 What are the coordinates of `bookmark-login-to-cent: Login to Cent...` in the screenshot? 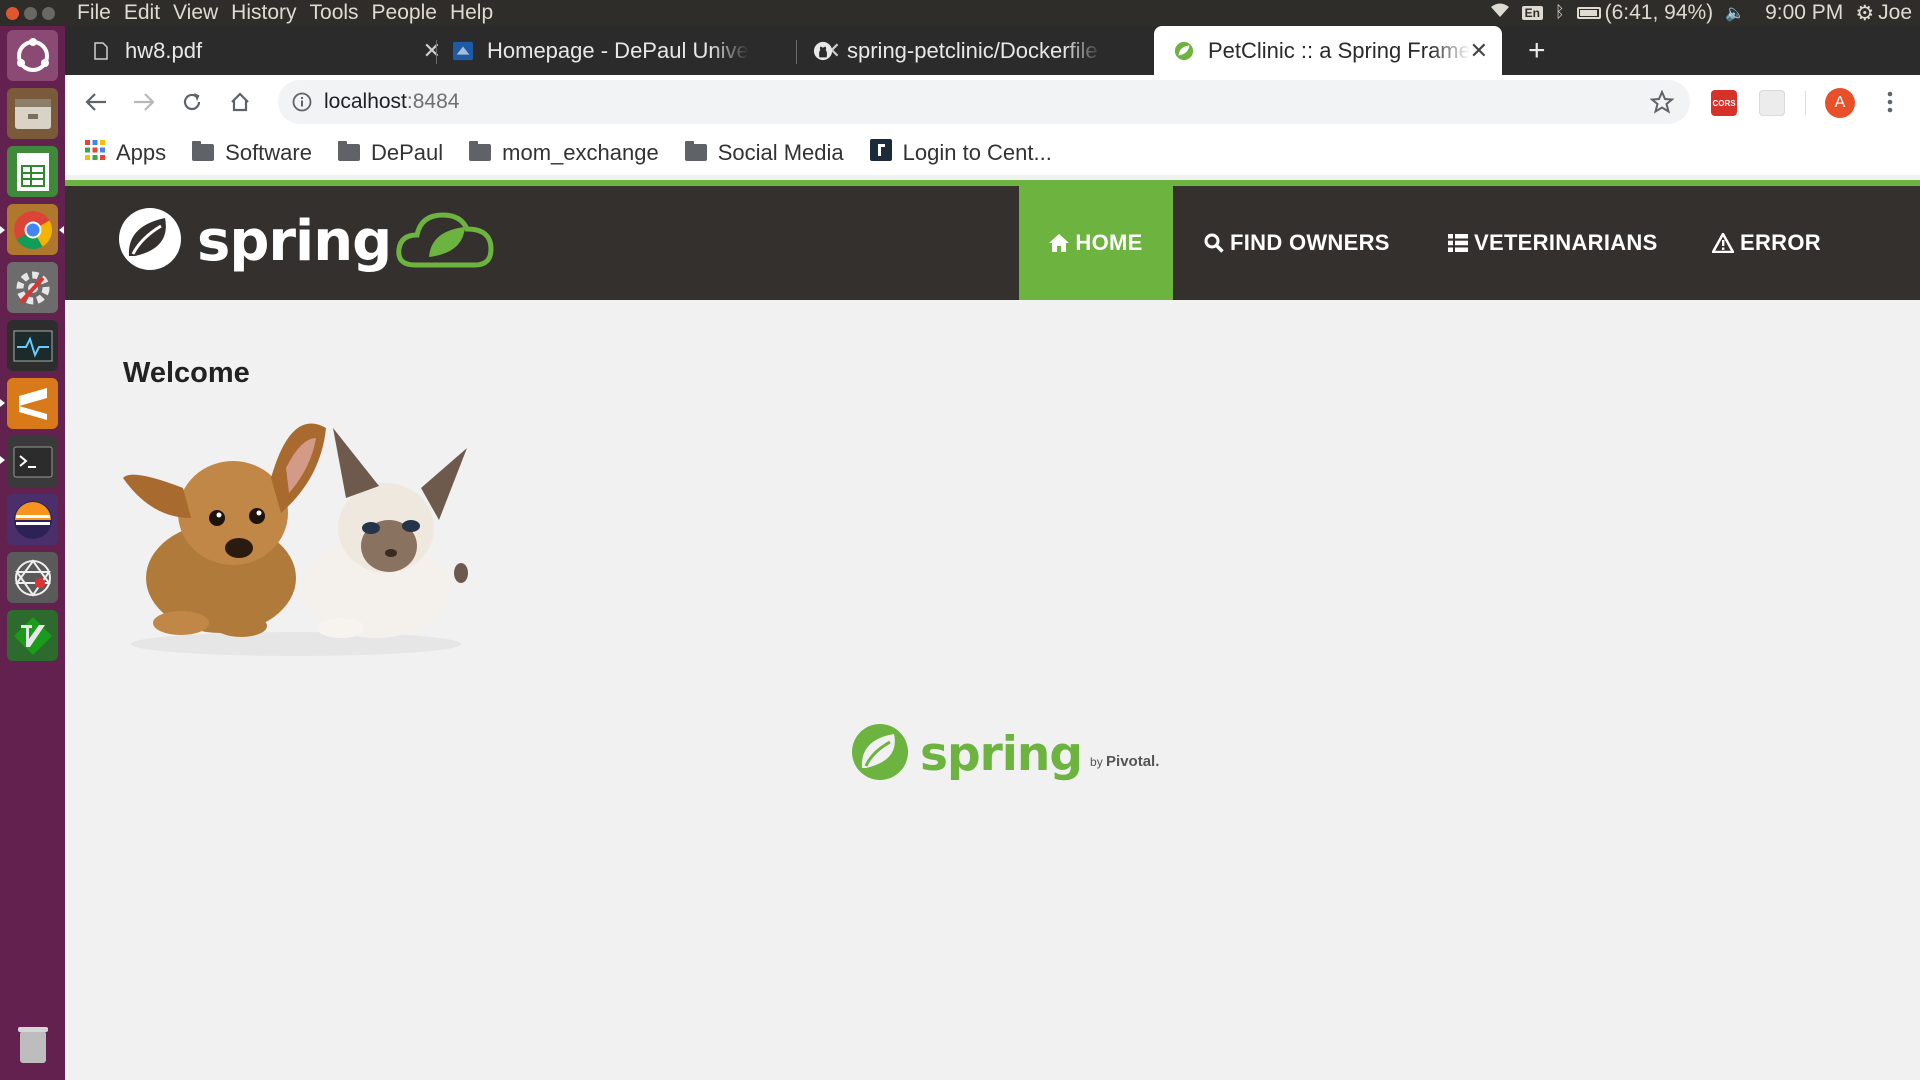 It's located at (960, 152).